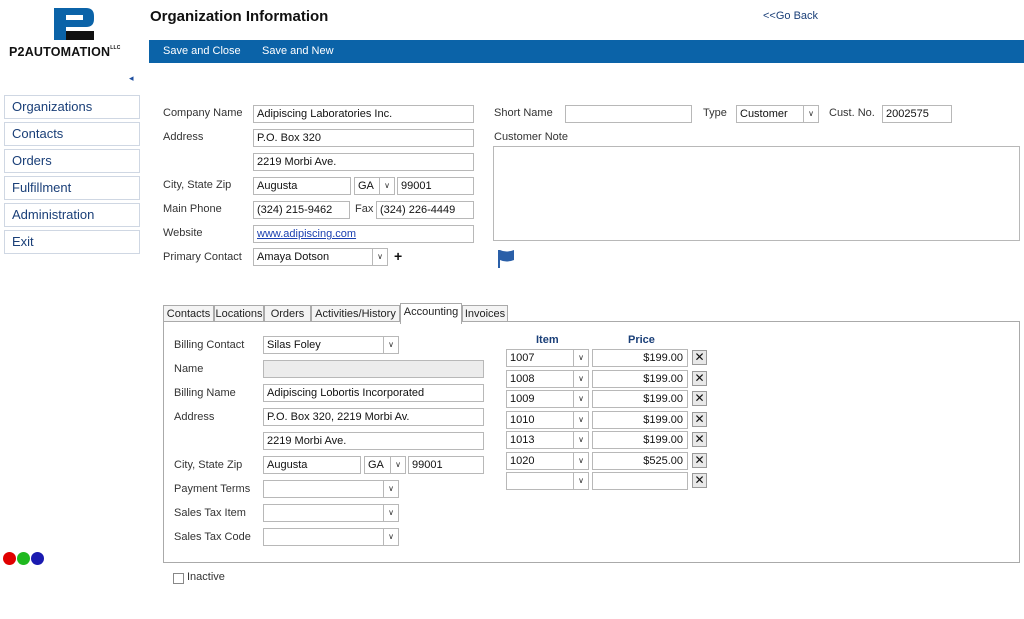 Image resolution: width=1024 pixels, height=619 pixels. Describe the element at coordinates (523, 113) in the screenshot. I see `short-name-label: Short Name` at that location.